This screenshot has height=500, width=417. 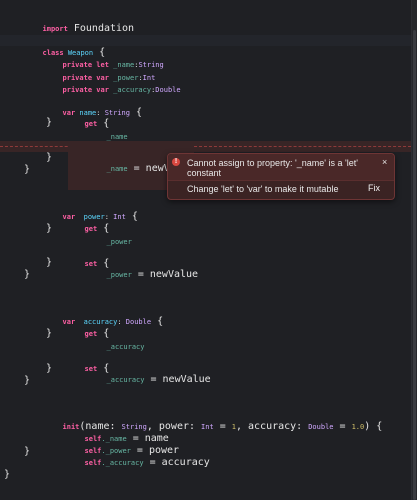 I want to click on paren-brace: ) {, so click(x=373, y=426).